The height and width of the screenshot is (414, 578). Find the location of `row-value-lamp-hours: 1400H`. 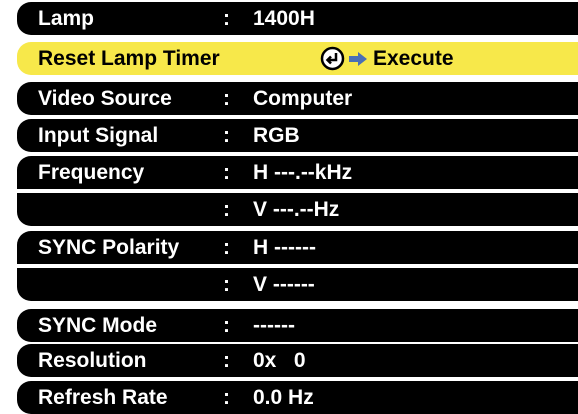

row-value-lamp-hours: 1400H is located at coordinates (284, 18).